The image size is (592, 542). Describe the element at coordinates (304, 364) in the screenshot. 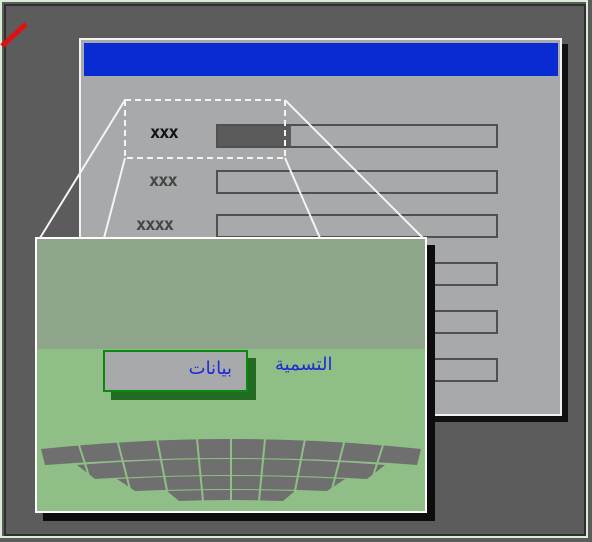

I see `field-caption: التسمية` at that location.